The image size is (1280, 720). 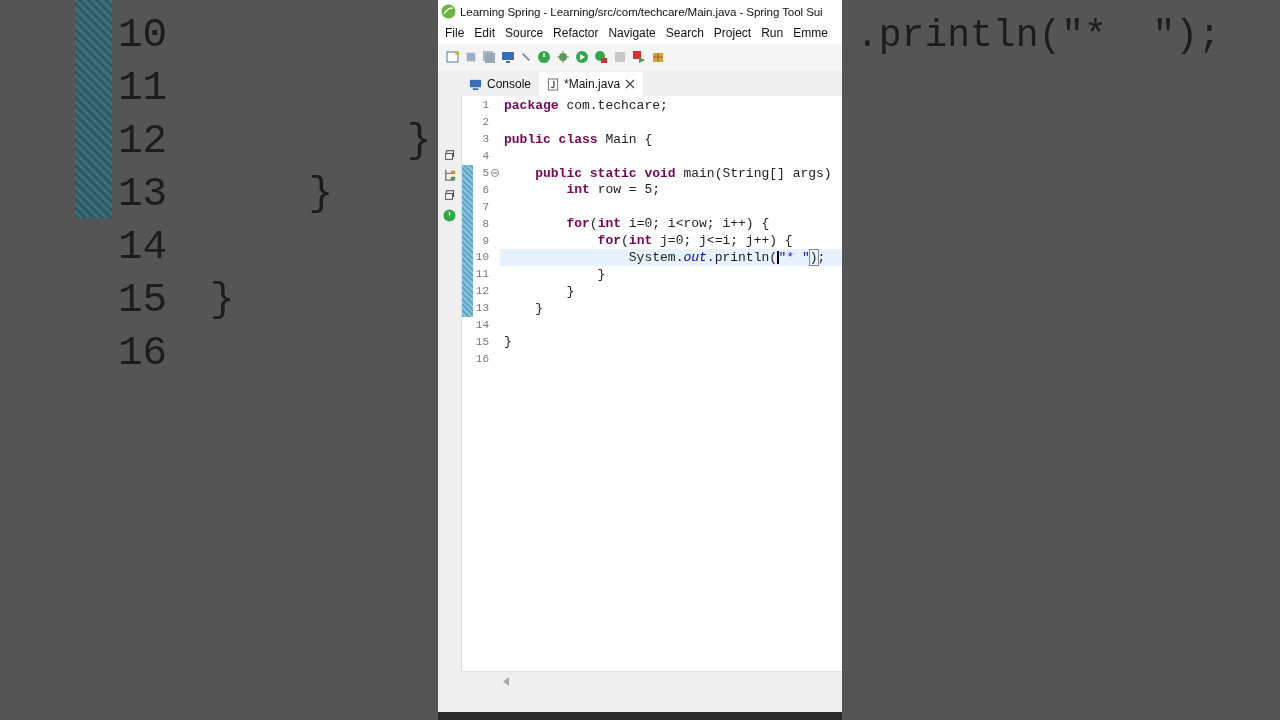 What do you see at coordinates (485, 223) in the screenshot?
I see `line-number: 8` at bounding box center [485, 223].